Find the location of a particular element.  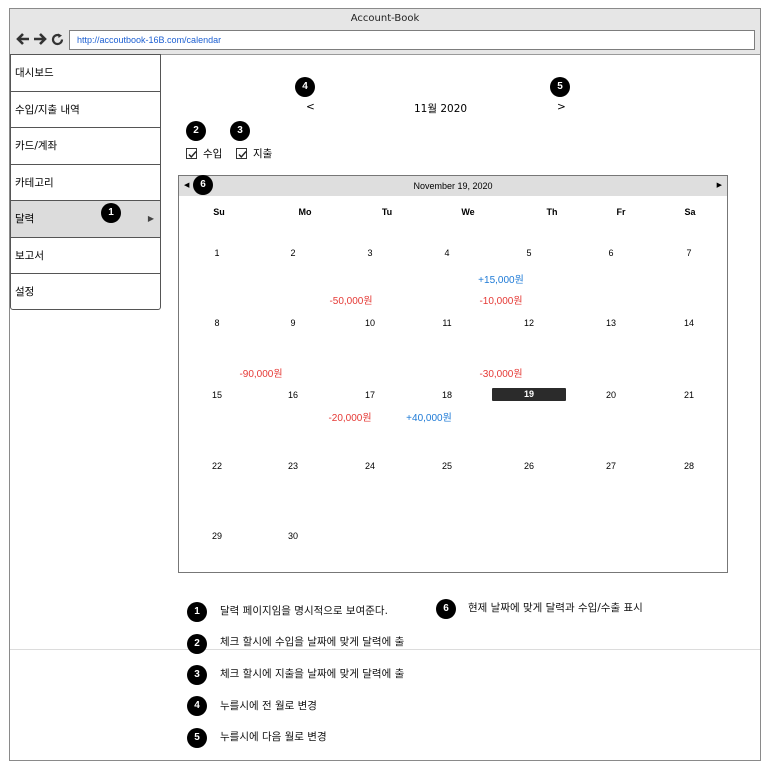

calendar-date-label: November 19, 2020 is located at coordinates (453, 186).